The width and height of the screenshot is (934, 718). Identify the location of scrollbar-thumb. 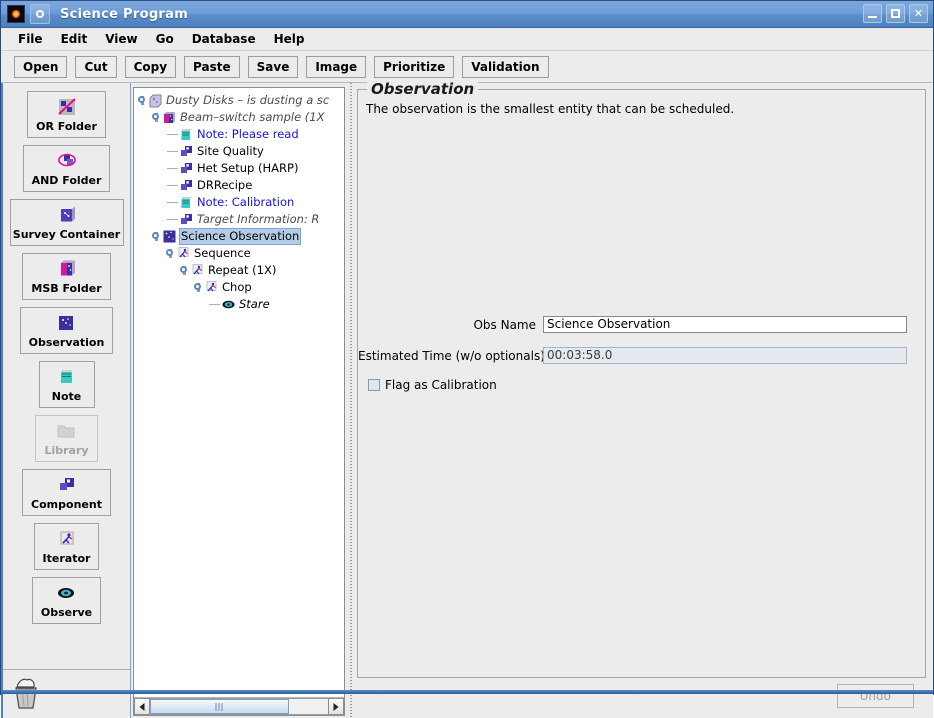
(219, 706).